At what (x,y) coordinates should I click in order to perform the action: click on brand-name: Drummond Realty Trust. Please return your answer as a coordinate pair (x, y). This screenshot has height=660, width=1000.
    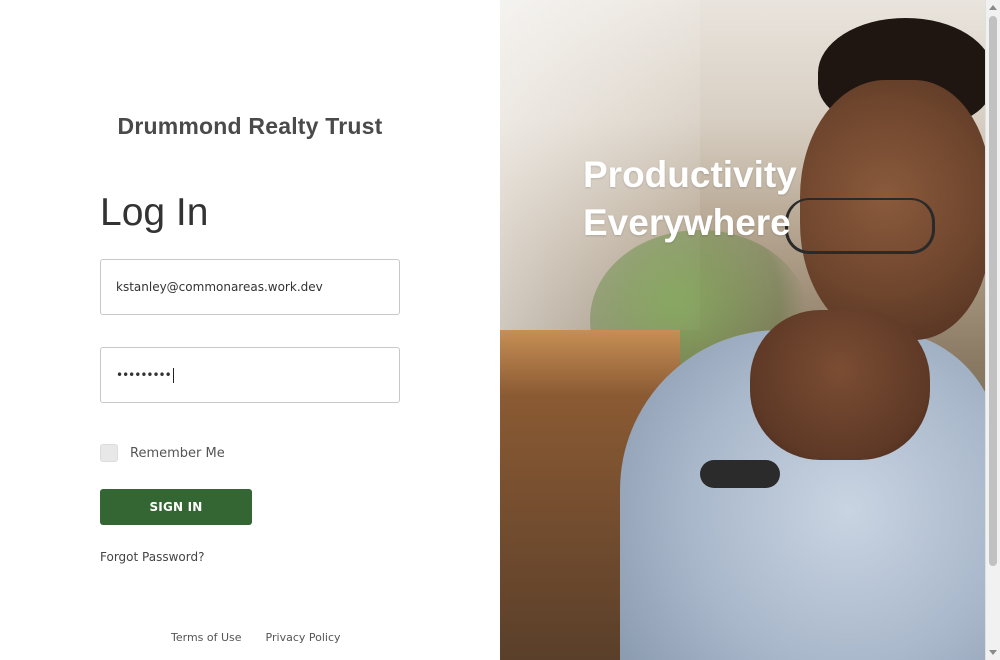
    Looking at the image, I should click on (250, 126).